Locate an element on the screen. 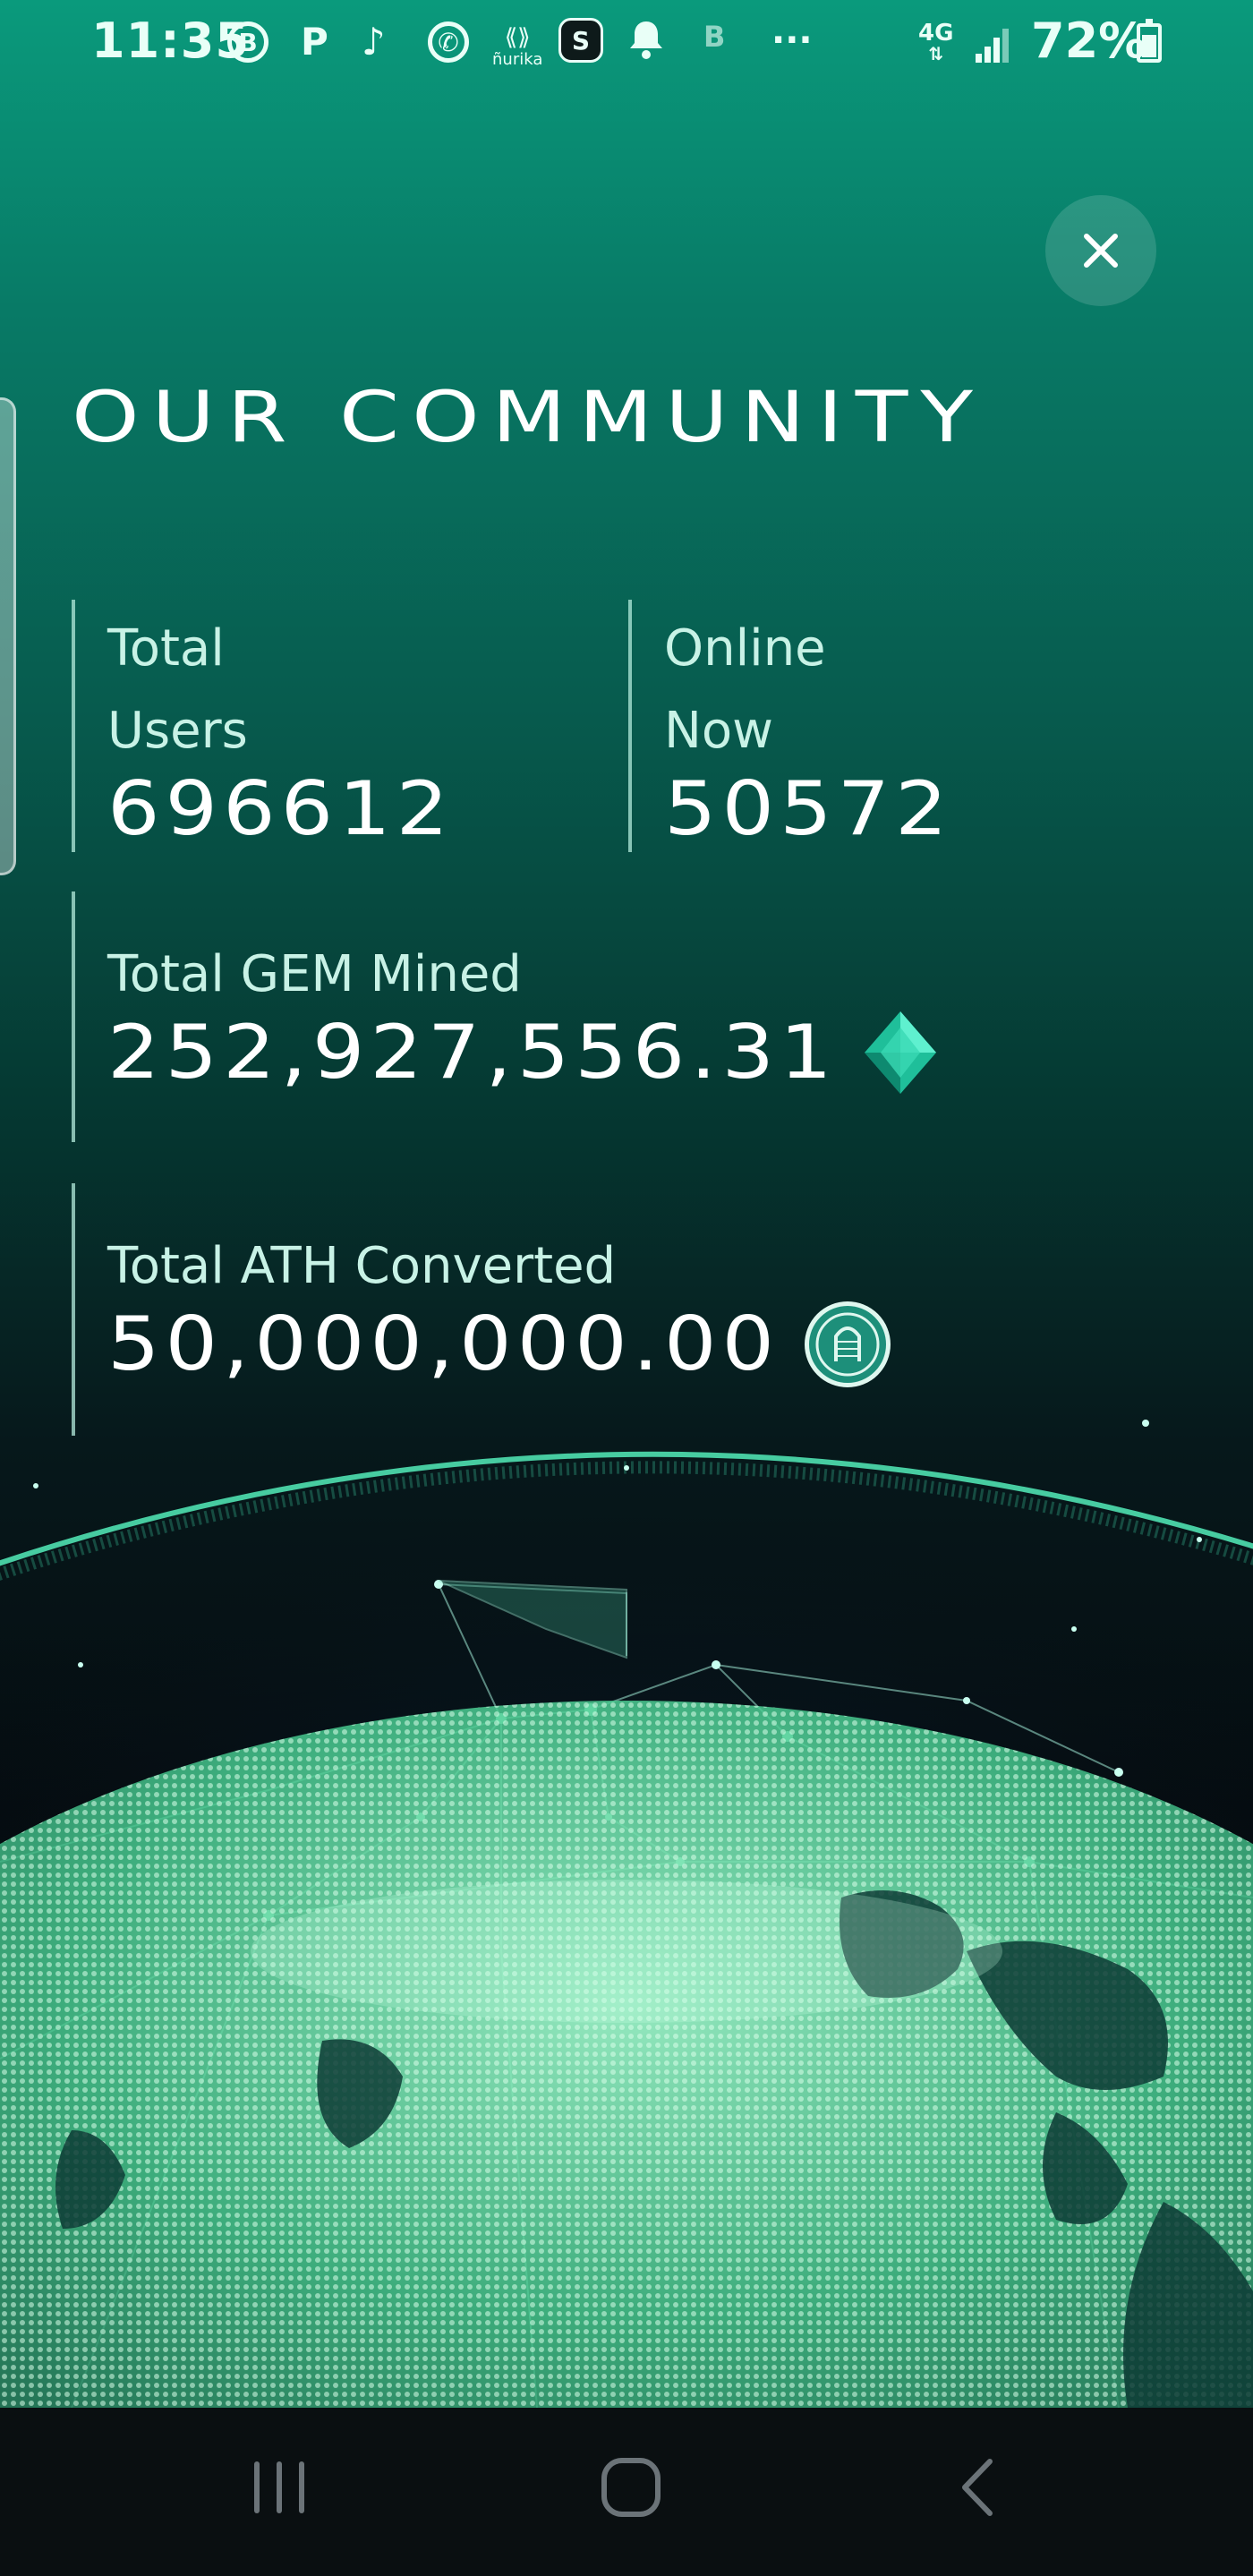  stat-label-line1: Online is located at coordinates (745, 648).